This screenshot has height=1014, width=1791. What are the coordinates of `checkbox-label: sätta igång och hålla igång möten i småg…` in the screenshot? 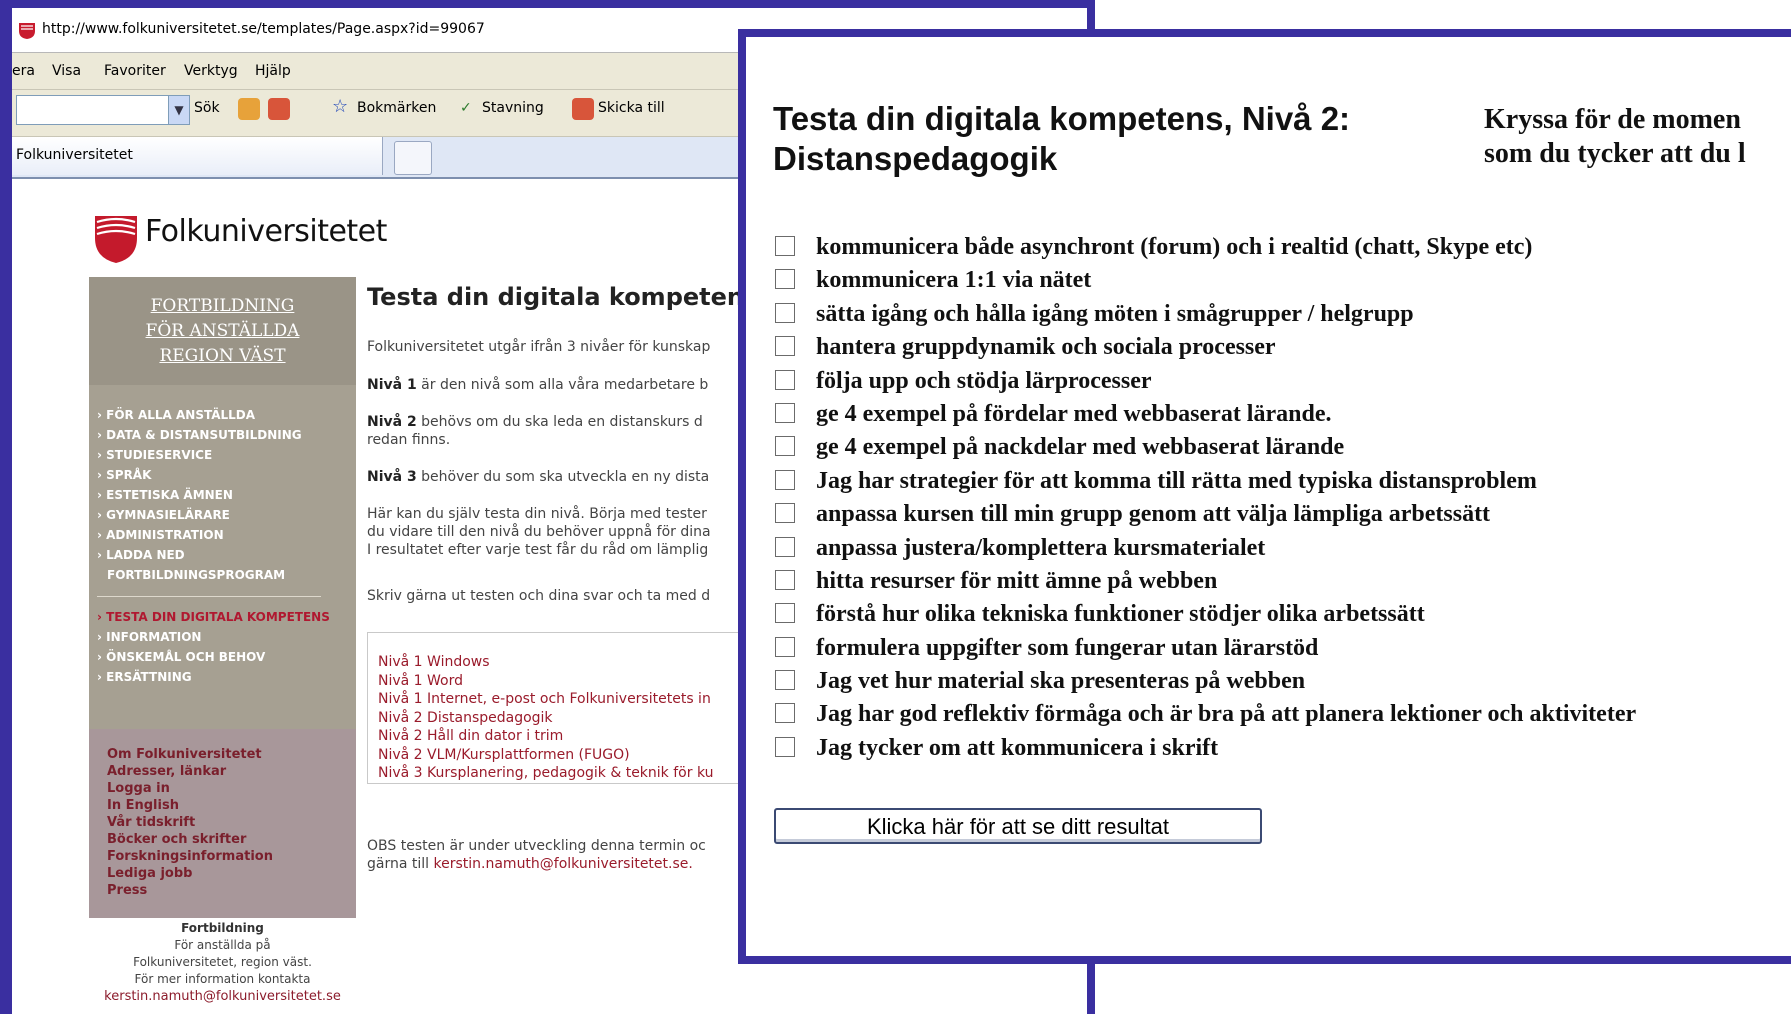 It's located at (1115, 314).